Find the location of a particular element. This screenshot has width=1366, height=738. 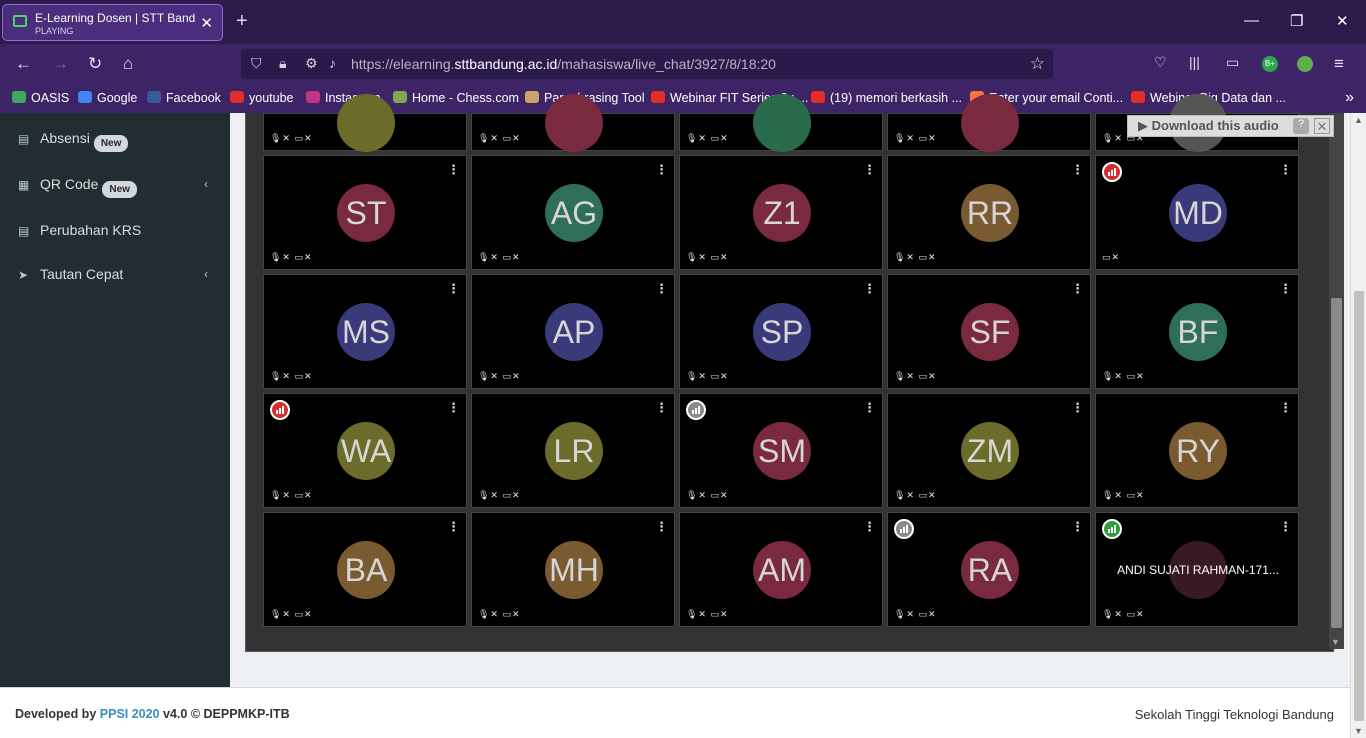

minimize-button: — is located at coordinates (1251, 20).